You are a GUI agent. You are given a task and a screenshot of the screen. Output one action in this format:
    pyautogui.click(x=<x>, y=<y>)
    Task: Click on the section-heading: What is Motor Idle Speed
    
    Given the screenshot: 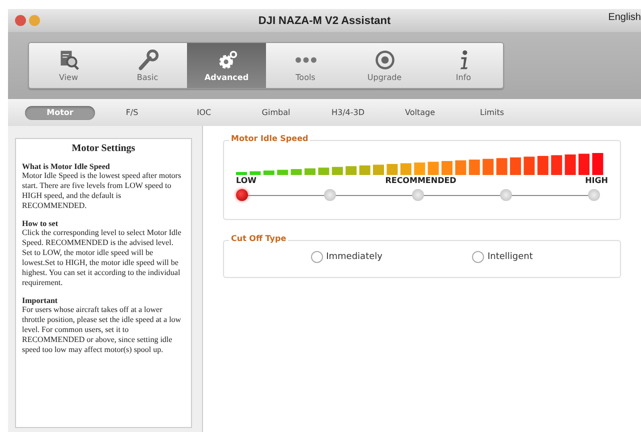 What is the action you would take?
    pyautogui.click(x=66, y=166)
    